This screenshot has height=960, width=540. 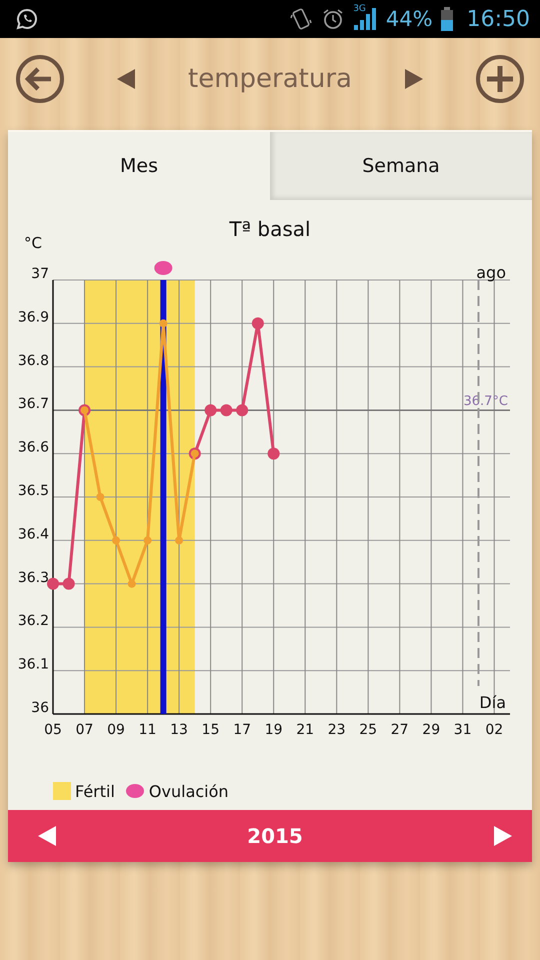 I want to click on y-tick-label: 36.5, so click(x=33, y=491).